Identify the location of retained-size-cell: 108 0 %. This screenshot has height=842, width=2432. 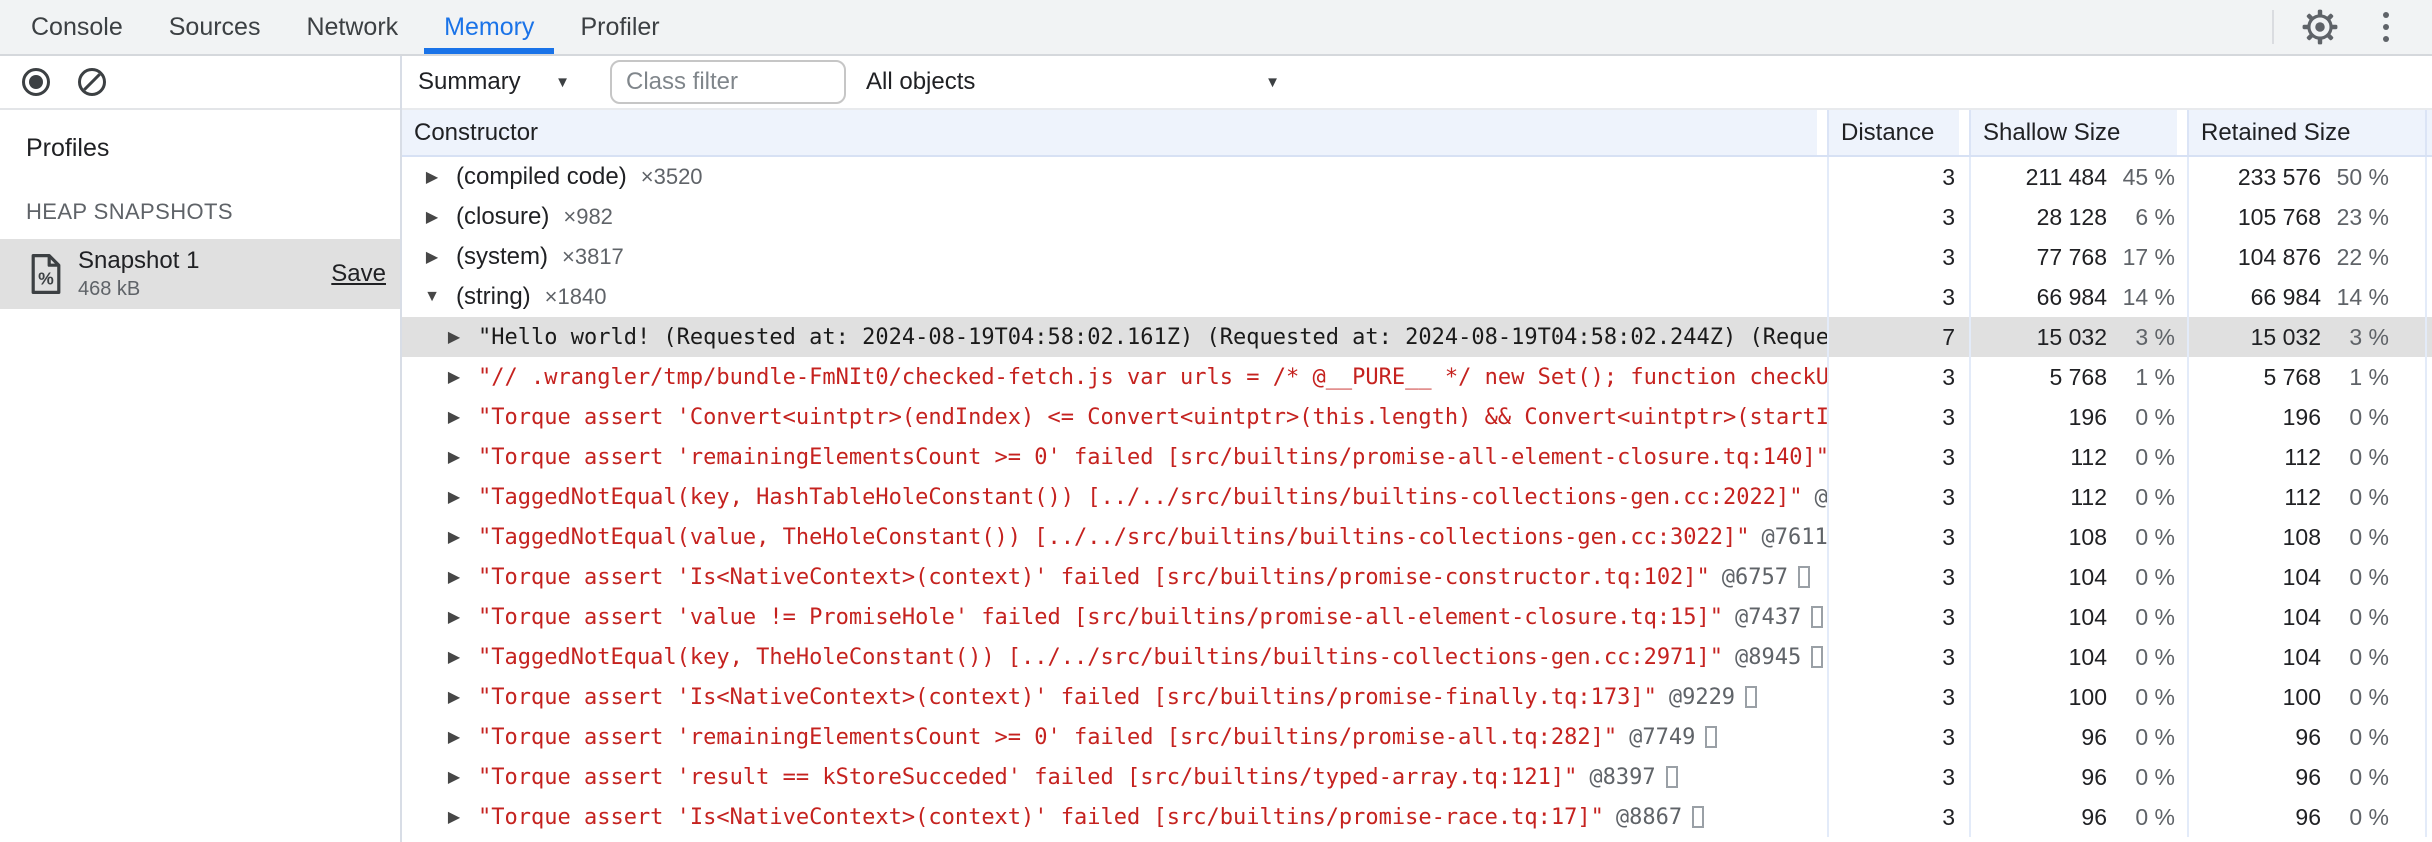
(2307, 537).